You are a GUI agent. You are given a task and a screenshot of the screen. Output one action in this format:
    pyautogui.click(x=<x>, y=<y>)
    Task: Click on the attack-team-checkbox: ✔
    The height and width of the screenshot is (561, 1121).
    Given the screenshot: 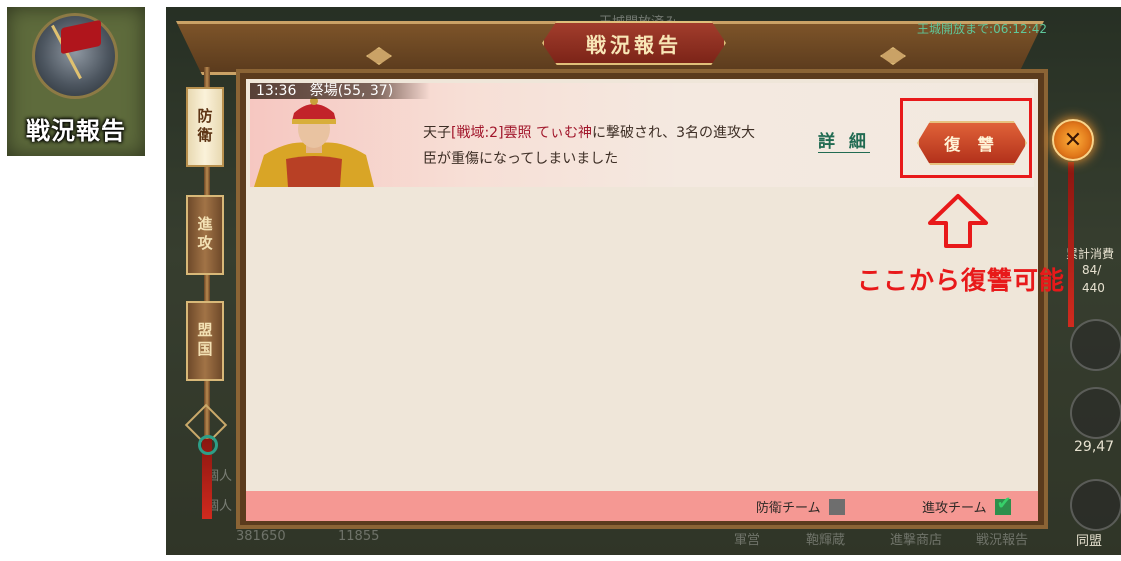 What is the action you would take?
    pyautogui.click(x=1003, y=504)
    